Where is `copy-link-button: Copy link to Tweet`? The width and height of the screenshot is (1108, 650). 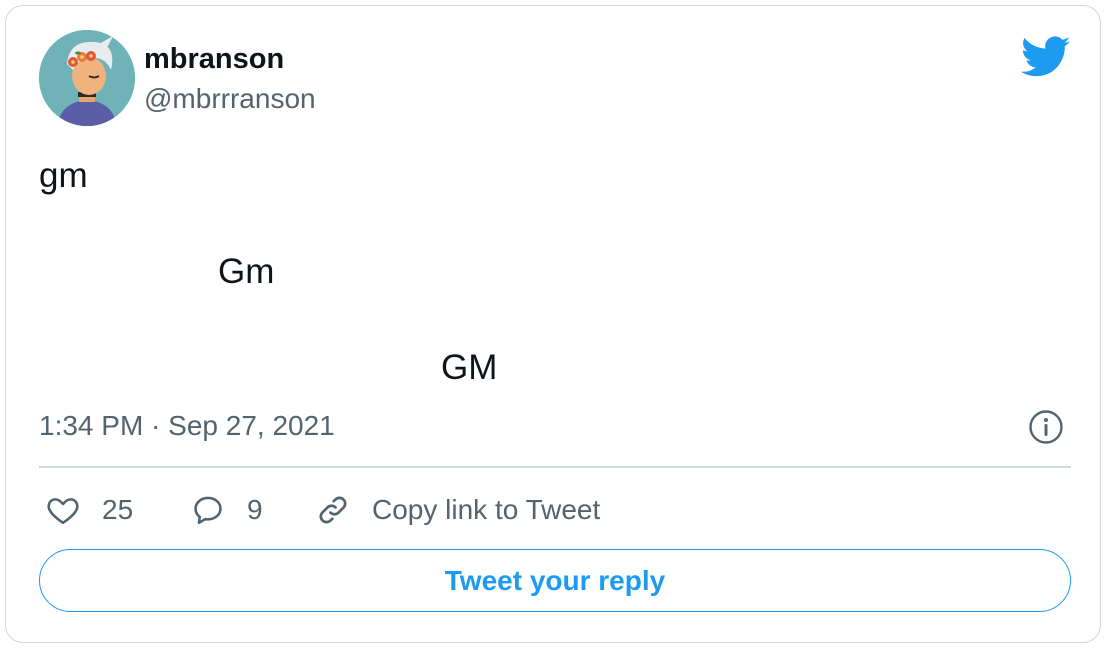
copy-link-button: Copy link to Tweet is located at coordinates (458, 510).